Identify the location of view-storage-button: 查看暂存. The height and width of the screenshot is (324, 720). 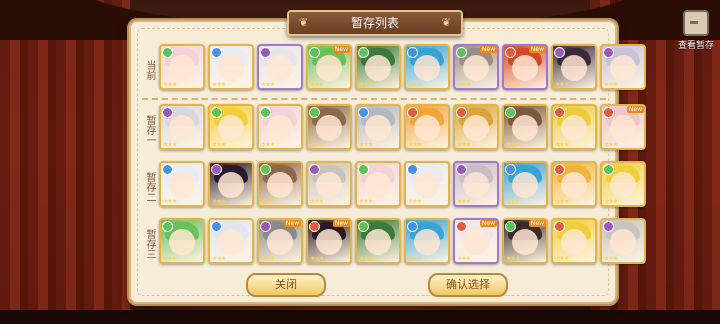
(696, 30).